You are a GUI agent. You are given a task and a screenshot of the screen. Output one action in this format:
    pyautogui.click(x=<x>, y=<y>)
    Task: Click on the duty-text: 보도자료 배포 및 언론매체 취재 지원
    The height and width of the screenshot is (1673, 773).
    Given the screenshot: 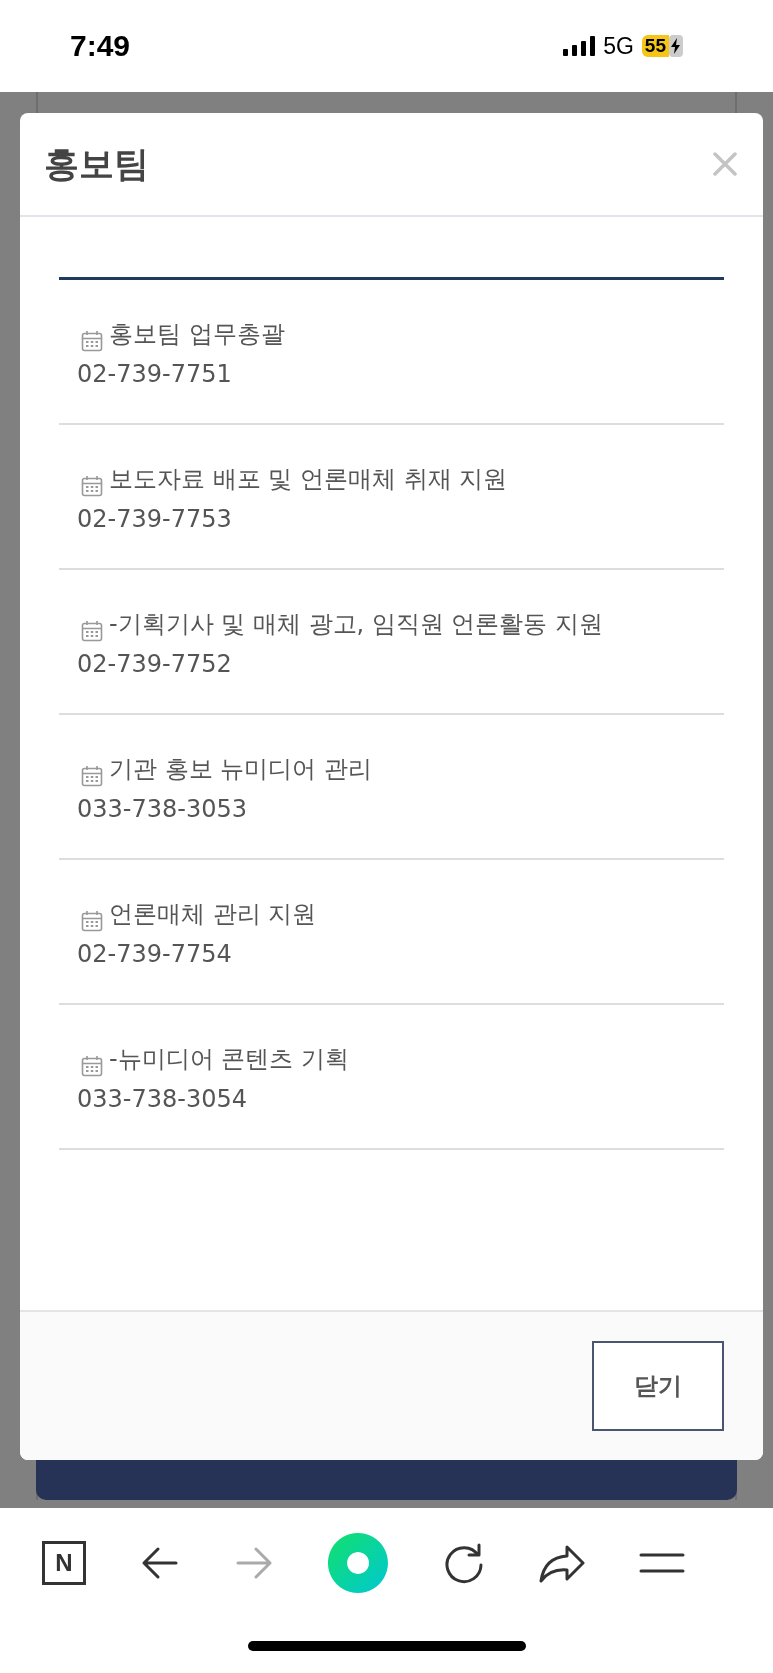 What is the action you would take?
    pyautogui.click(x=308, y=479)
    